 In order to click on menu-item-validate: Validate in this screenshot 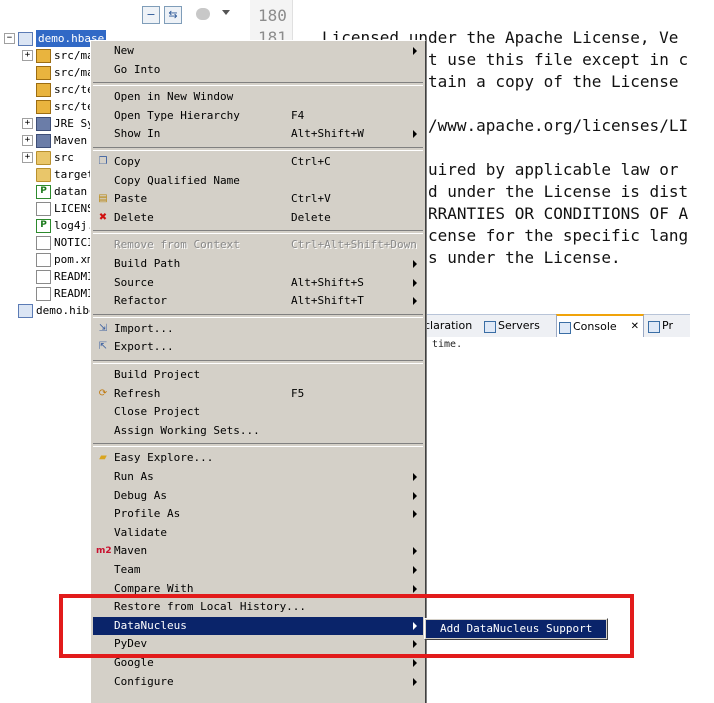, I will do `click(258, 533)`.